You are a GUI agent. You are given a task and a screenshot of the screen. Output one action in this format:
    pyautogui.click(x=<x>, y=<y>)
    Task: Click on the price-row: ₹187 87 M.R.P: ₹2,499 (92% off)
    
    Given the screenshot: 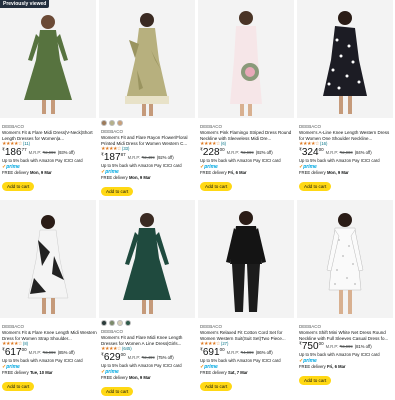 What is the action you would take?
    pyautogui.click(x=148, y=157)
    